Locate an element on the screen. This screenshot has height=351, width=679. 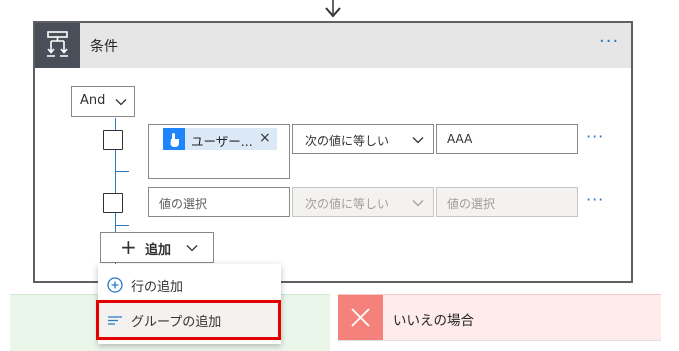
dynamic-content-token: ユーザー... × is located at coordinates (220, 139).